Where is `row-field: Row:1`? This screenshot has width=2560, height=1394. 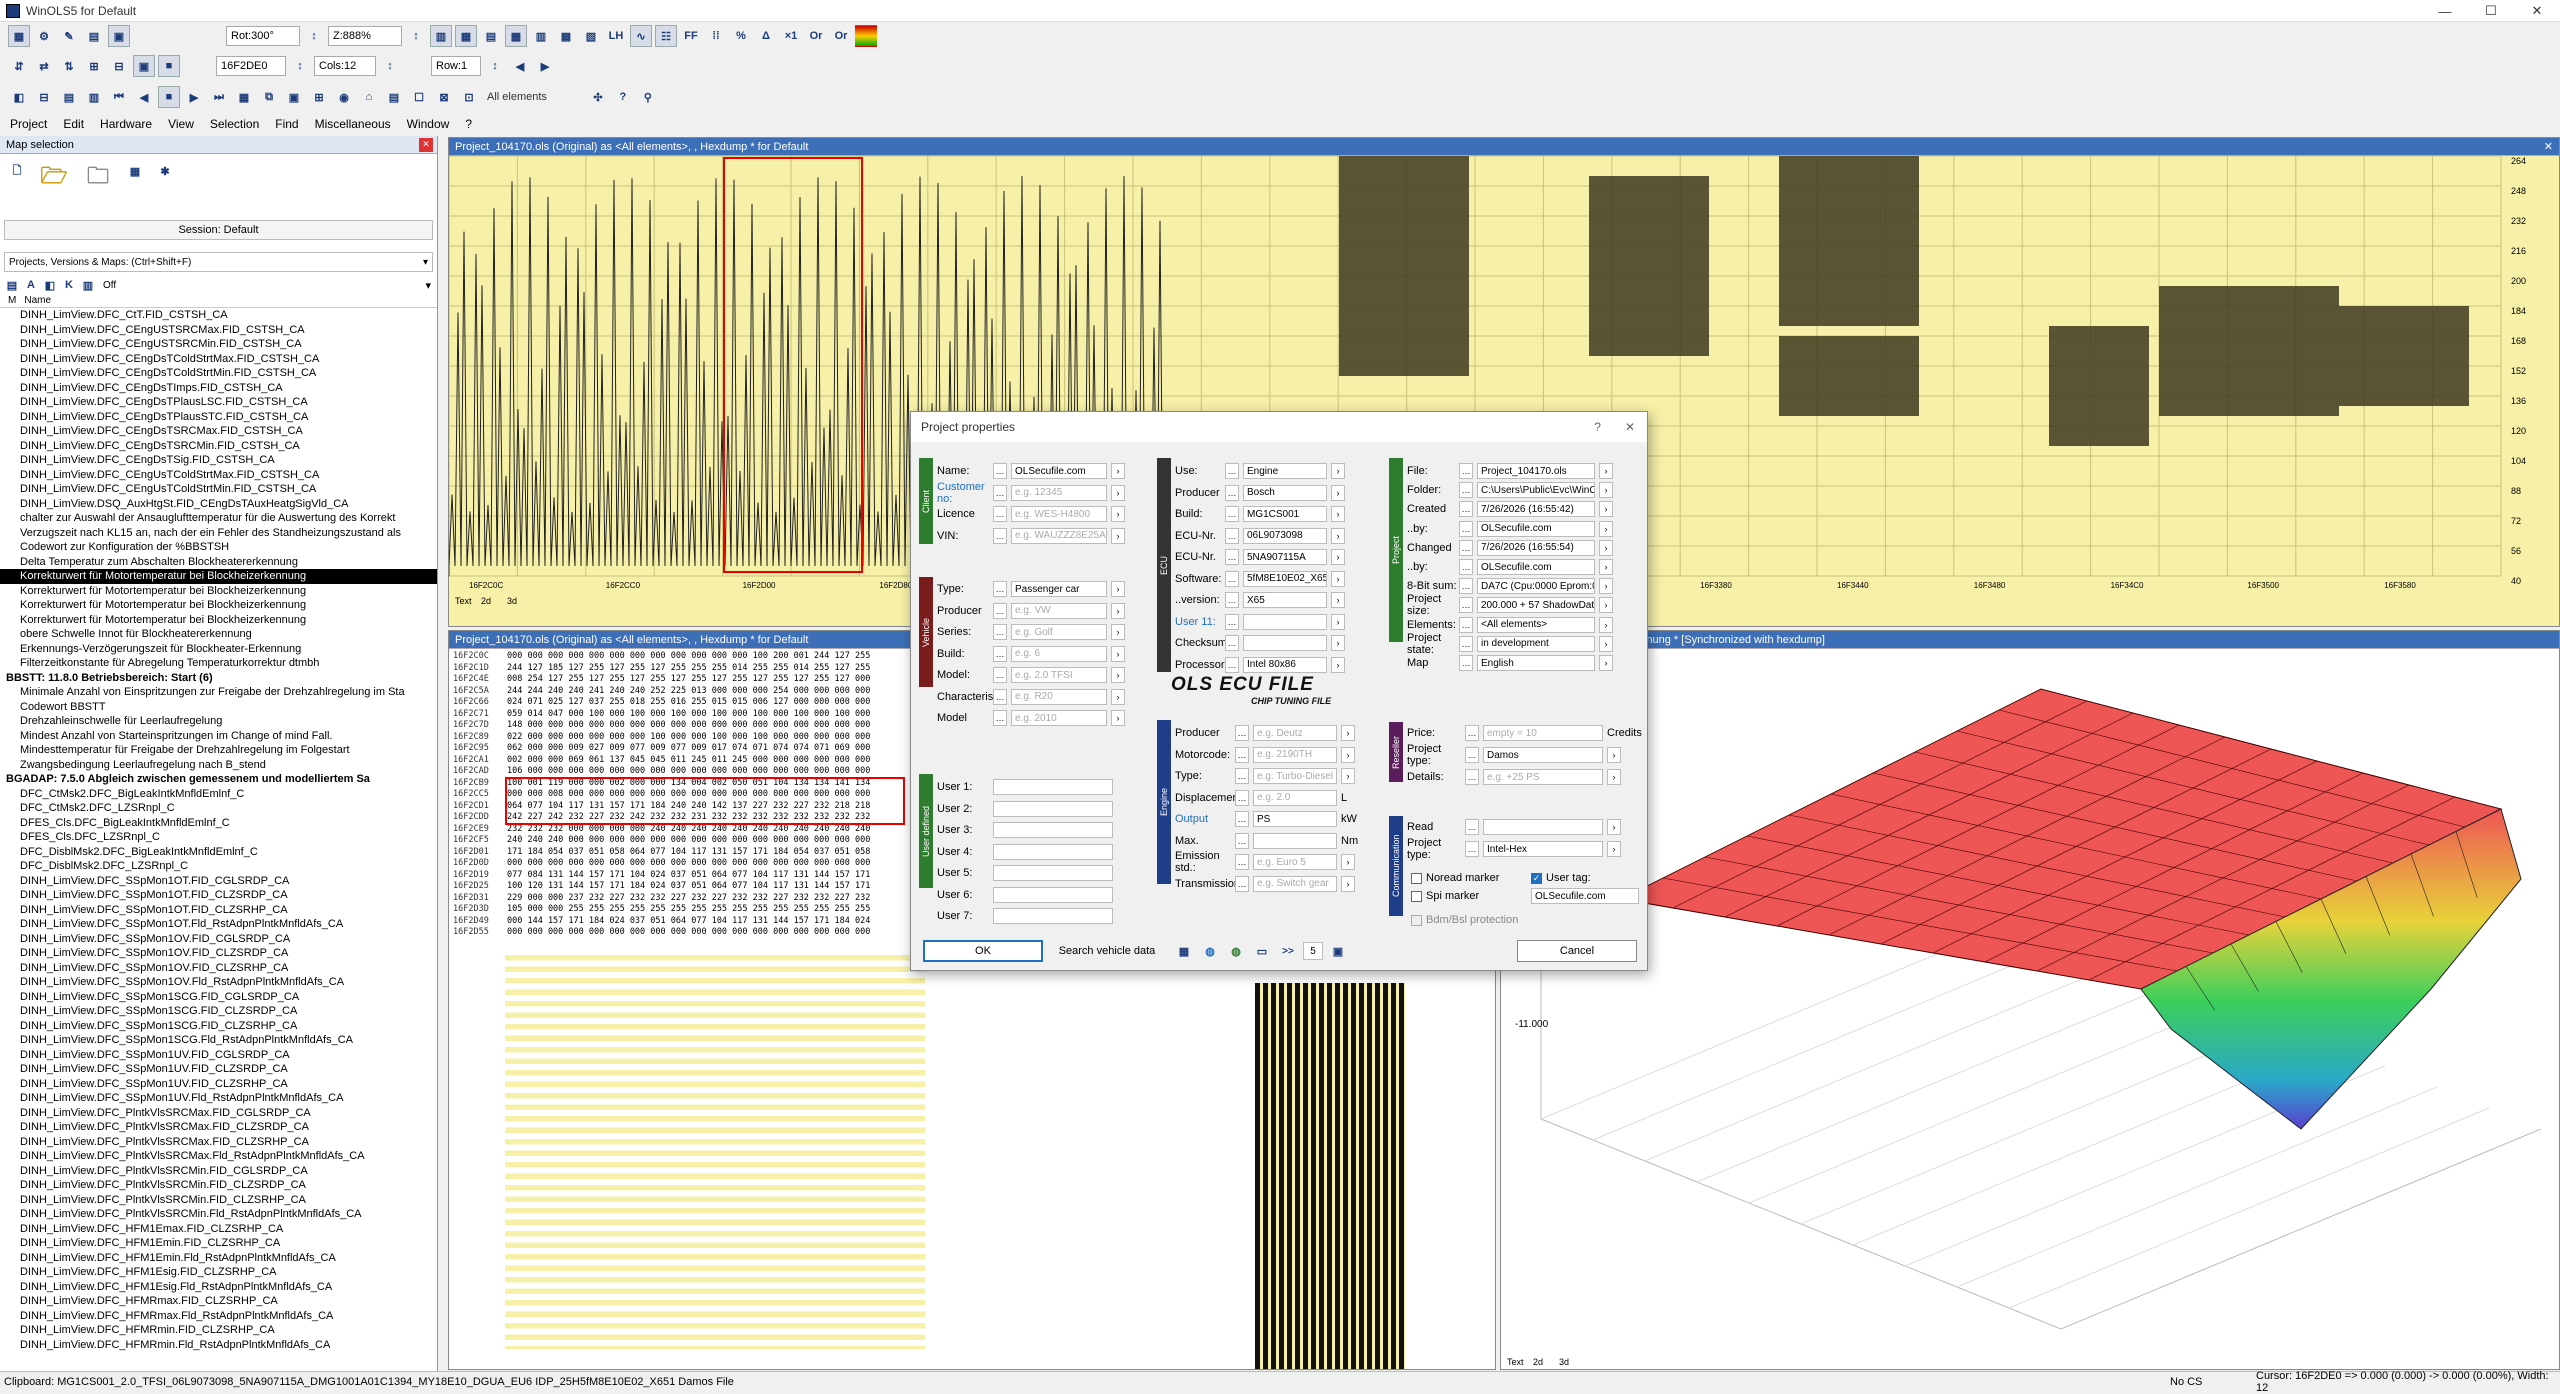 row-field: Row:1 is located at coordinates (456, 66).